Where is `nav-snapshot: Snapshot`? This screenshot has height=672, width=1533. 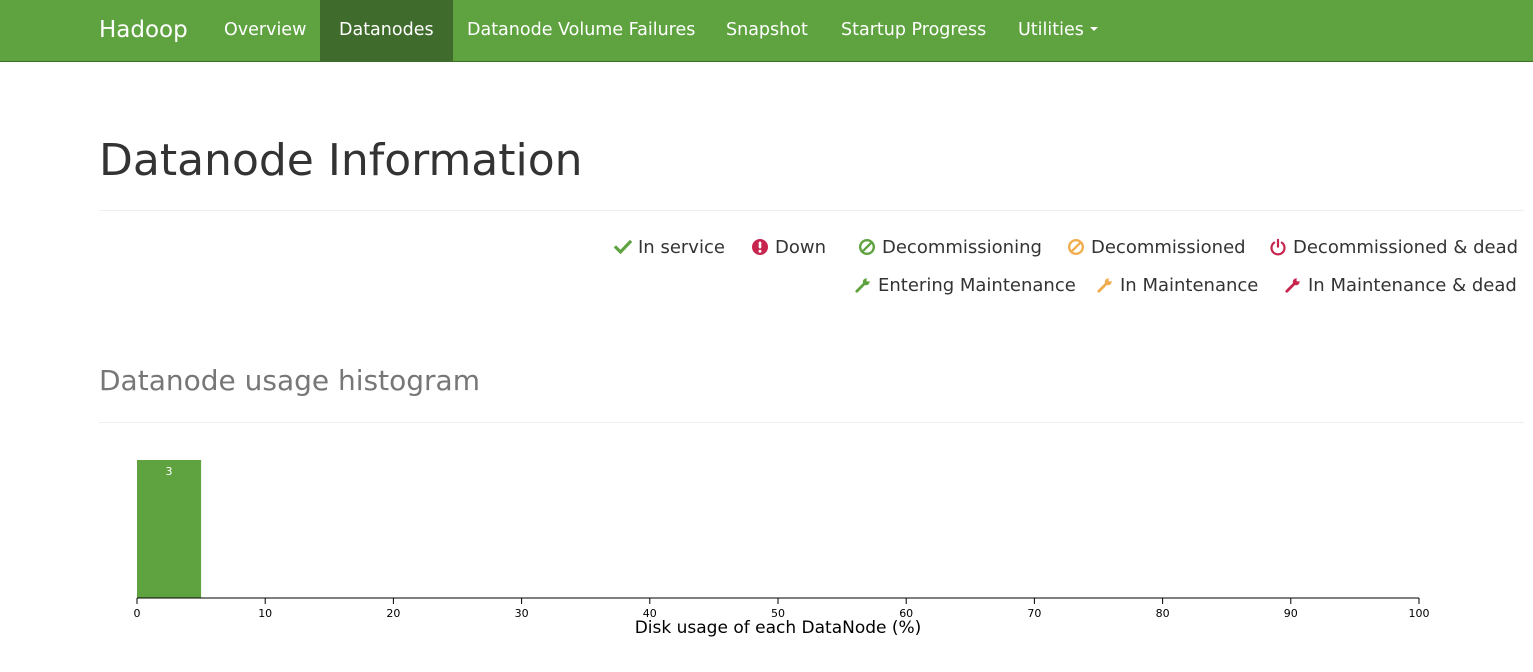 nav-snapshot: Snapshot is located at coordinates (767, 30).